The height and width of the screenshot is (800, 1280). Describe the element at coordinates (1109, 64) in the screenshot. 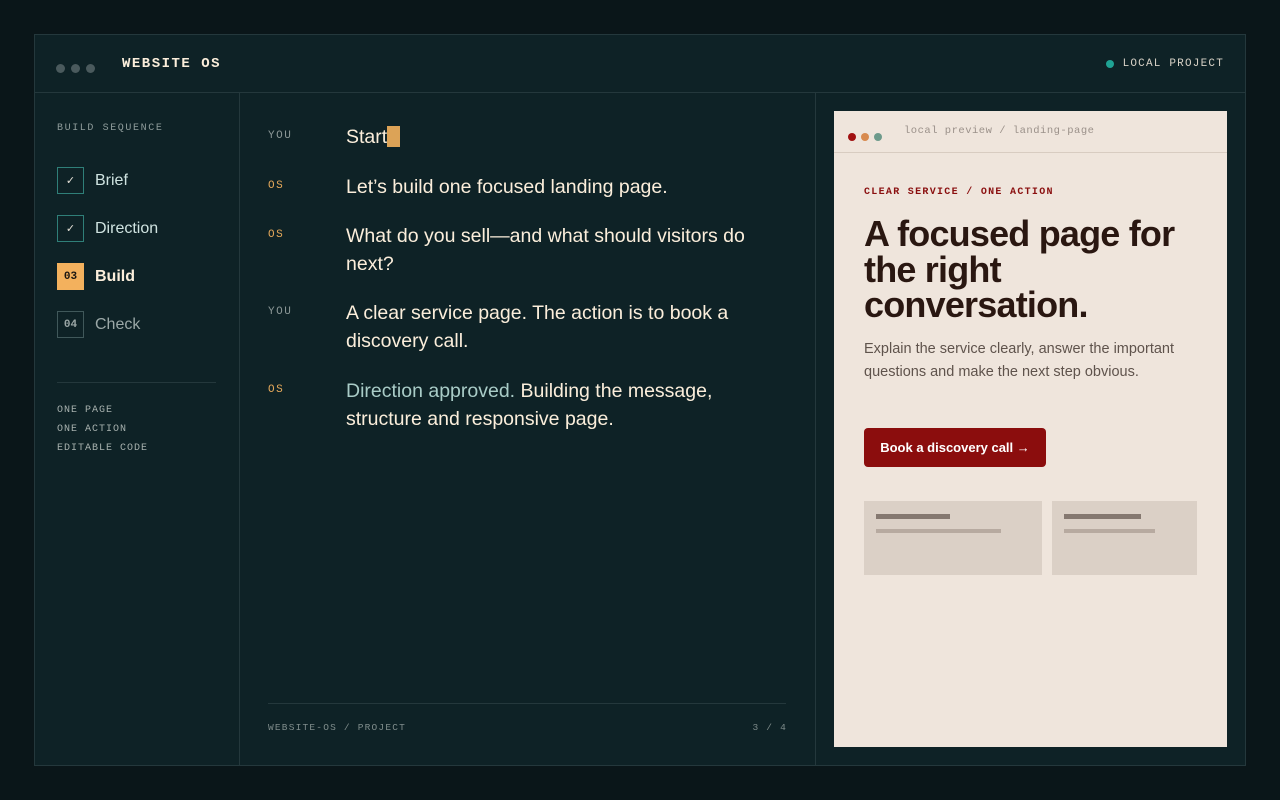

I see `status-dot-icon` at that location.